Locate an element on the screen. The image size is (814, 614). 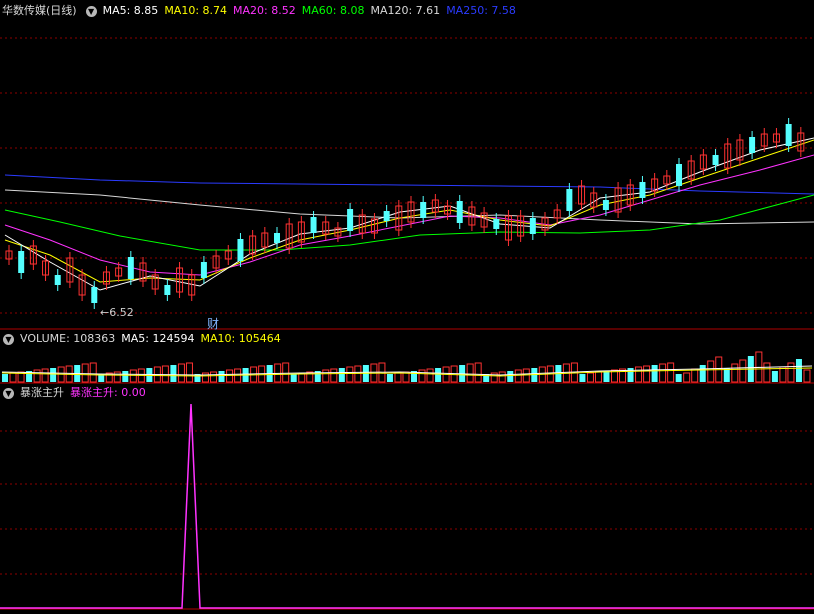
indicator-title: 暴涨主升 is located at coordinates (42, 392).